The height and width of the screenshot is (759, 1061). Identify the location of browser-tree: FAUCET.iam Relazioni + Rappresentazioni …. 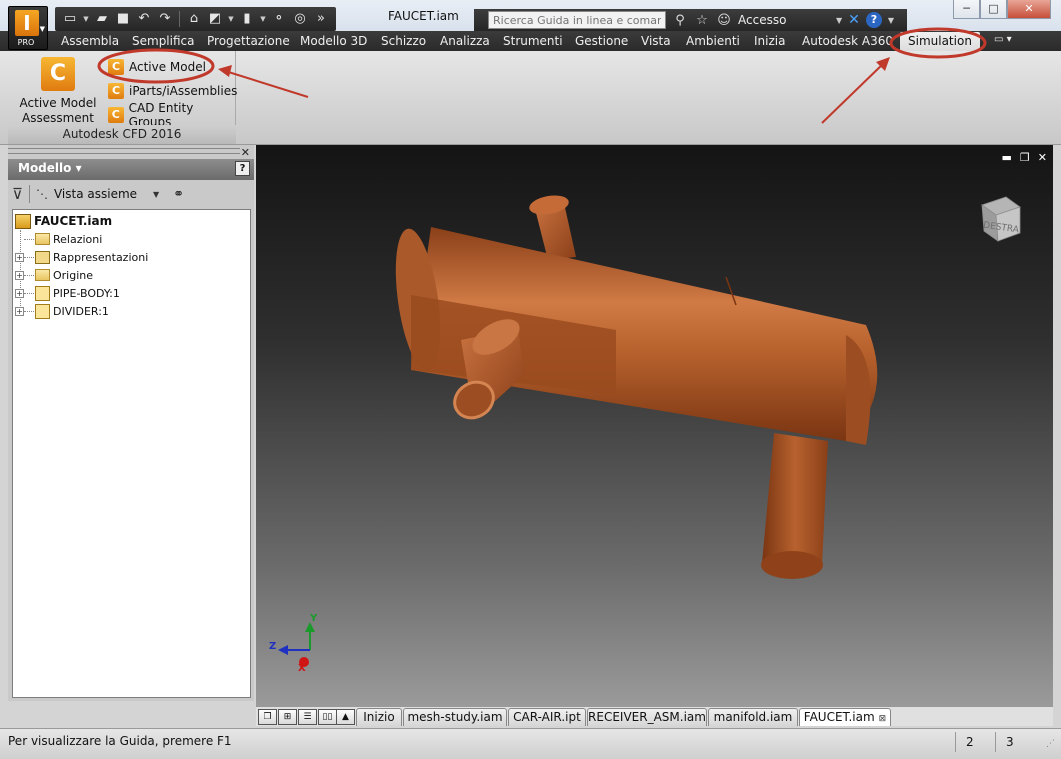
(131, 453).